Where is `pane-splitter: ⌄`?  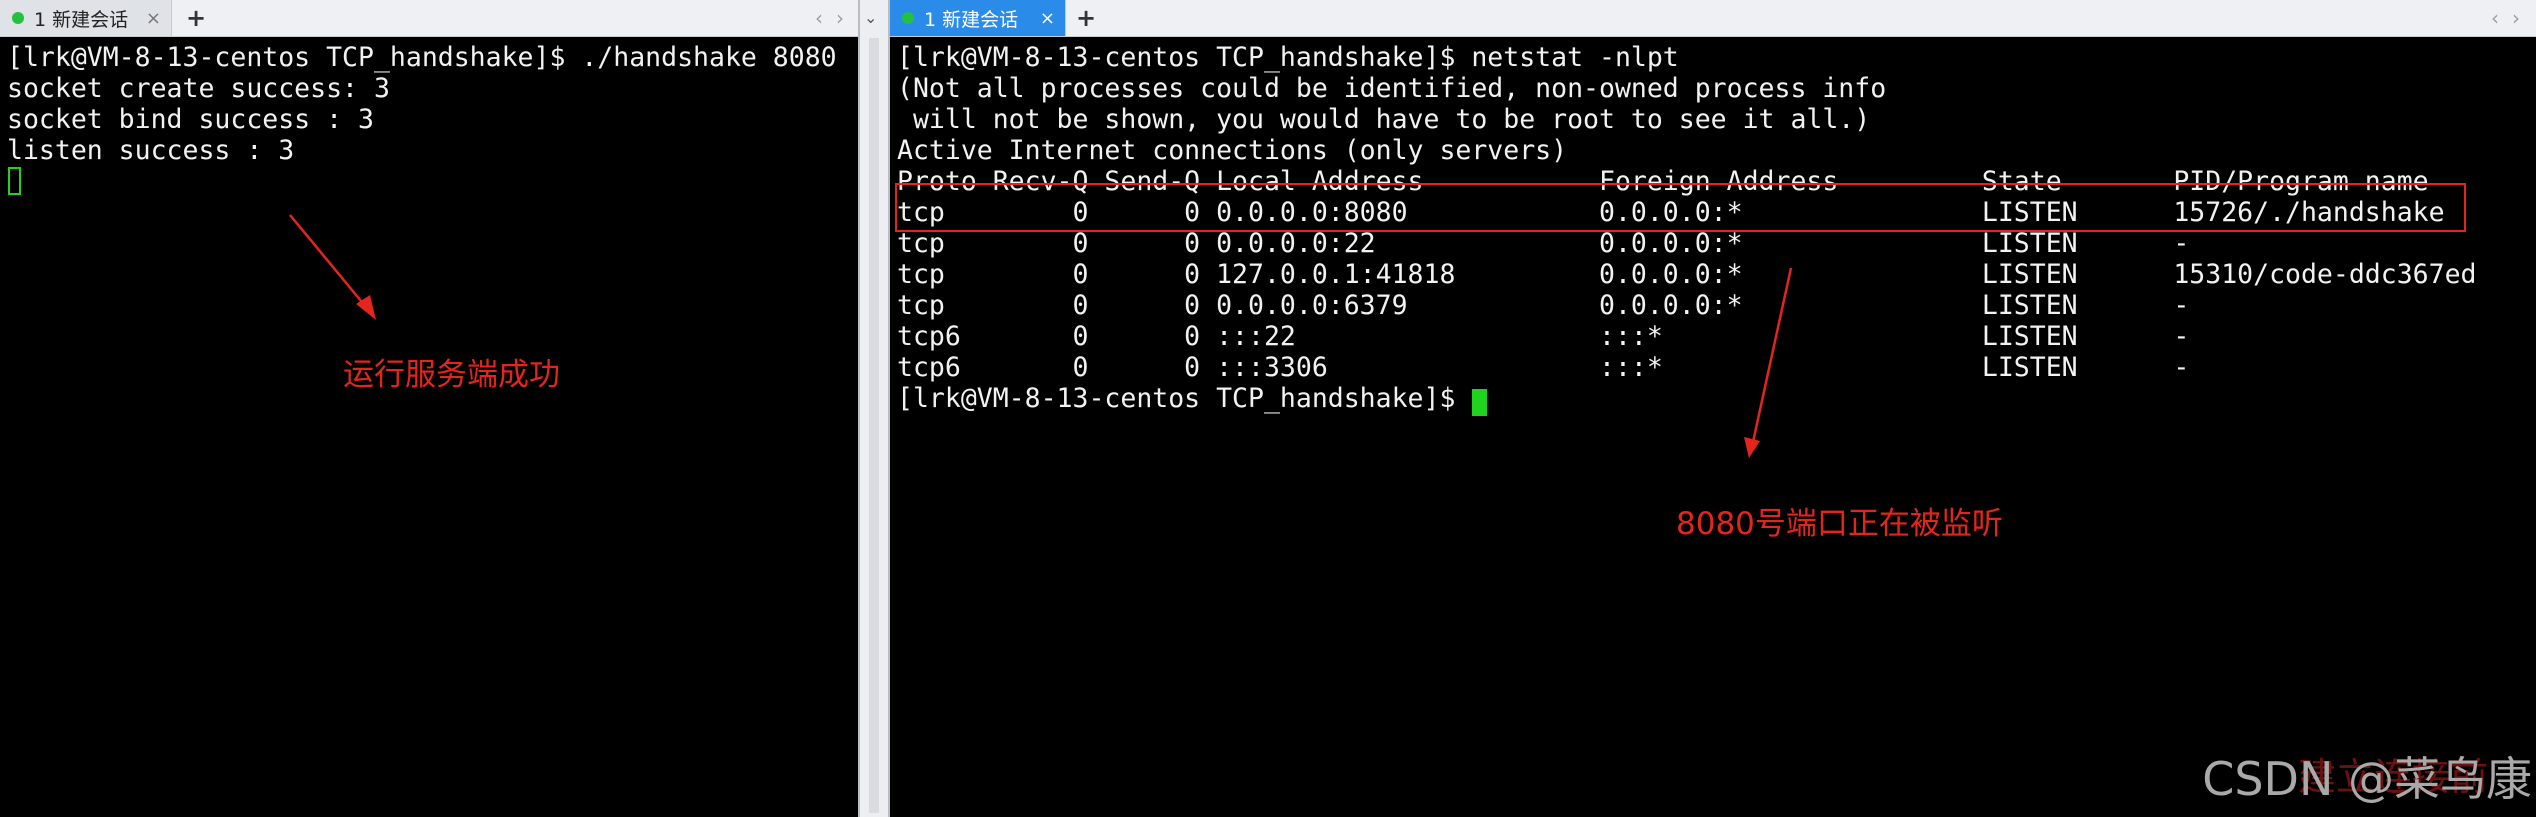
pane-splitter: ⌄ is located at coordinates (874, 408).